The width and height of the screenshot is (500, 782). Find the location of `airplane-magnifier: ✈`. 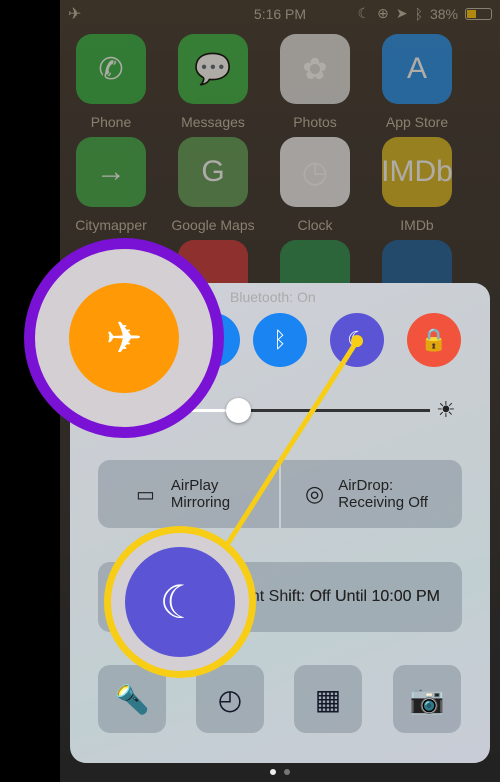

airplane-magnifier: ✈ is located at coordinates (124, 338).